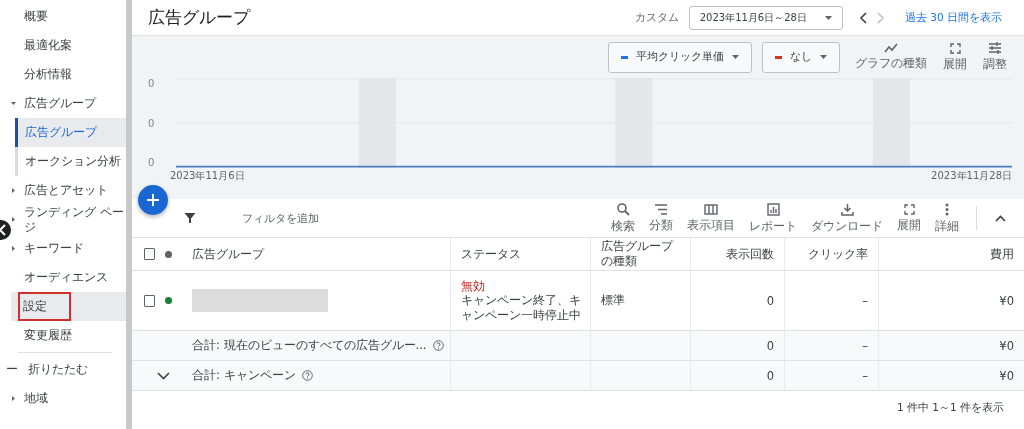 This screenshot has height=429, width=1024. I want to click on nav-item: 最適化案, so click(68, 45).